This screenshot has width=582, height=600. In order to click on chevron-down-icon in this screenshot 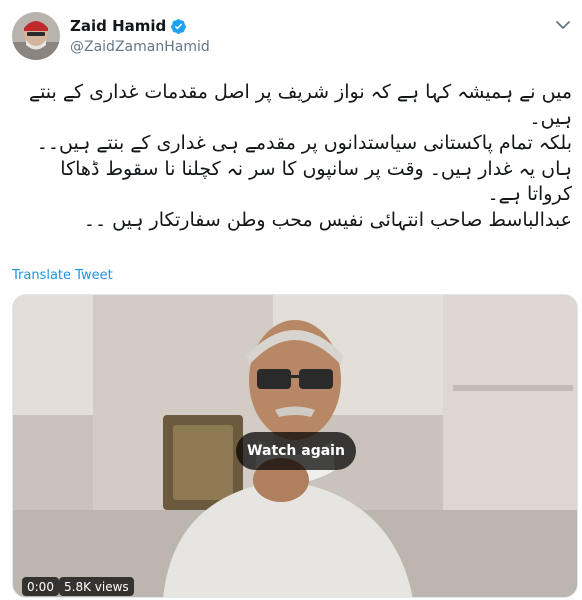, I will do `click(563, 25)`.